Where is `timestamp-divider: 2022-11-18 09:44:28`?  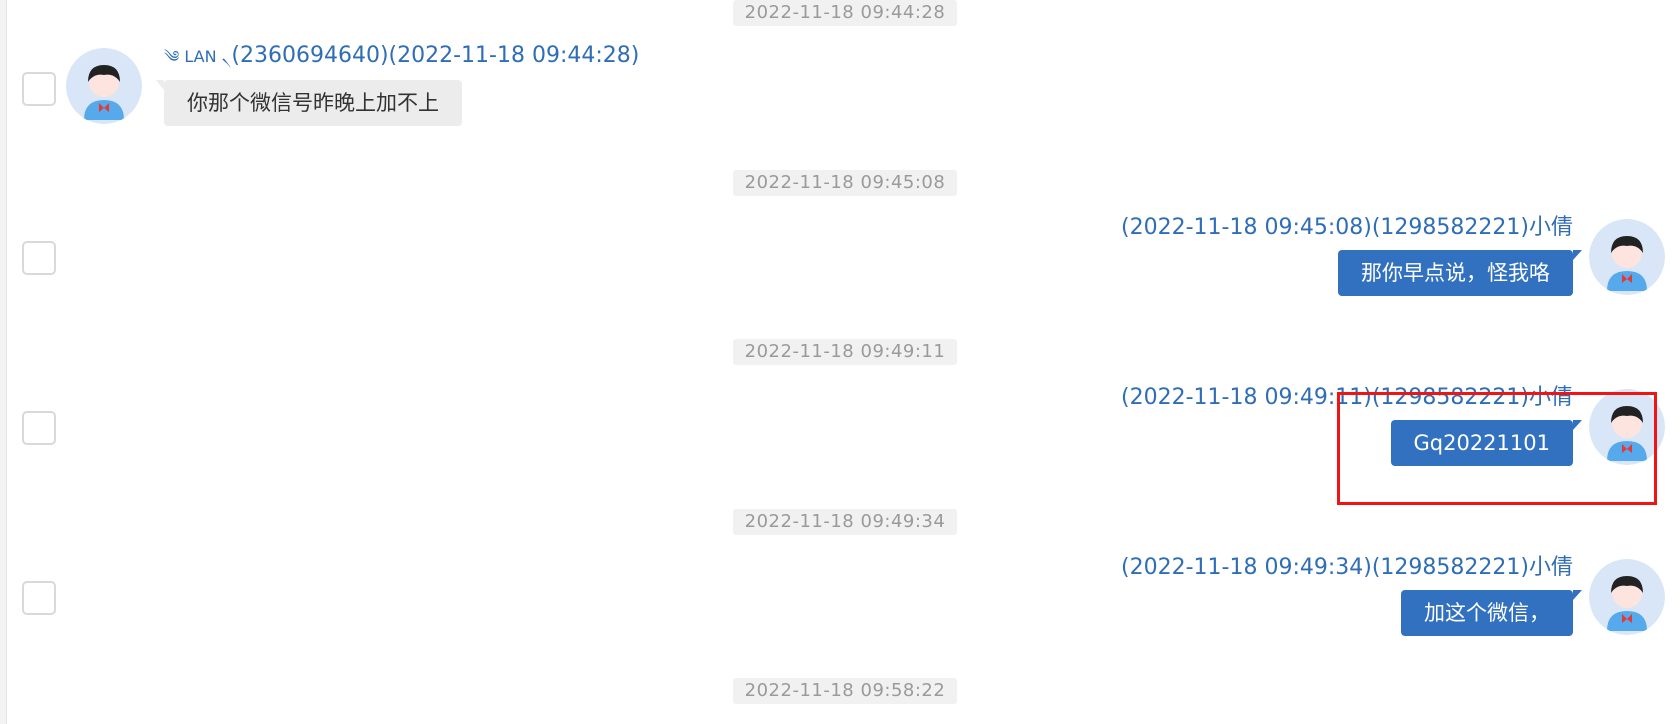
timestamp-divider: 2022-11-18 09:44:28 is located at coordinates (845, 13).